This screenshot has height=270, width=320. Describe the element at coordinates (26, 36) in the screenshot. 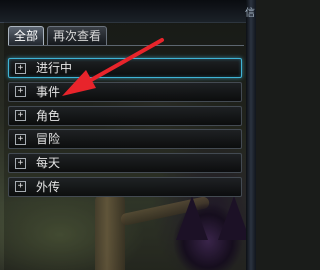

I see `tab-all: 全部` at that location.